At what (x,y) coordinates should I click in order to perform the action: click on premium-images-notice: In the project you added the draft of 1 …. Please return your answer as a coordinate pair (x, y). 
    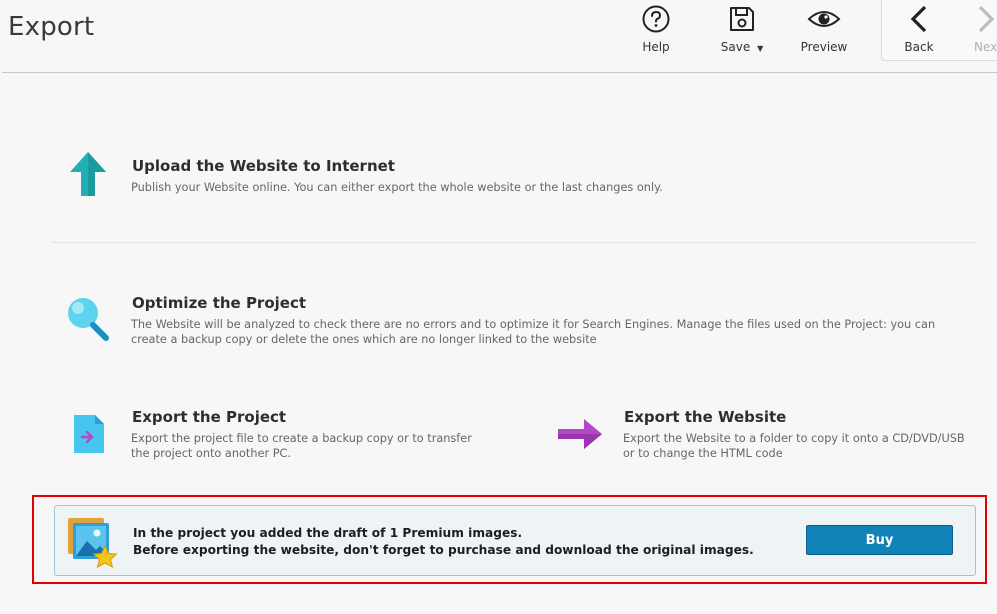
    Looking at the image, I should click on (515, 540).